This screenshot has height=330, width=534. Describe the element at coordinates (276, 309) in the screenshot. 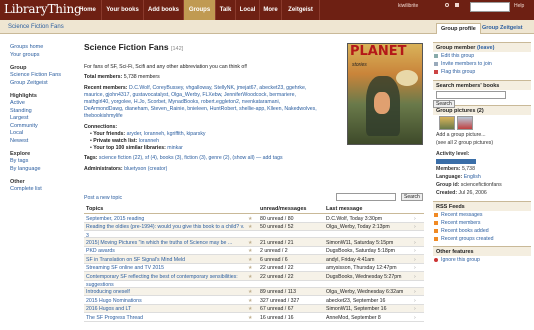

I see `topic-unread: 67 unread / 67` at that location.